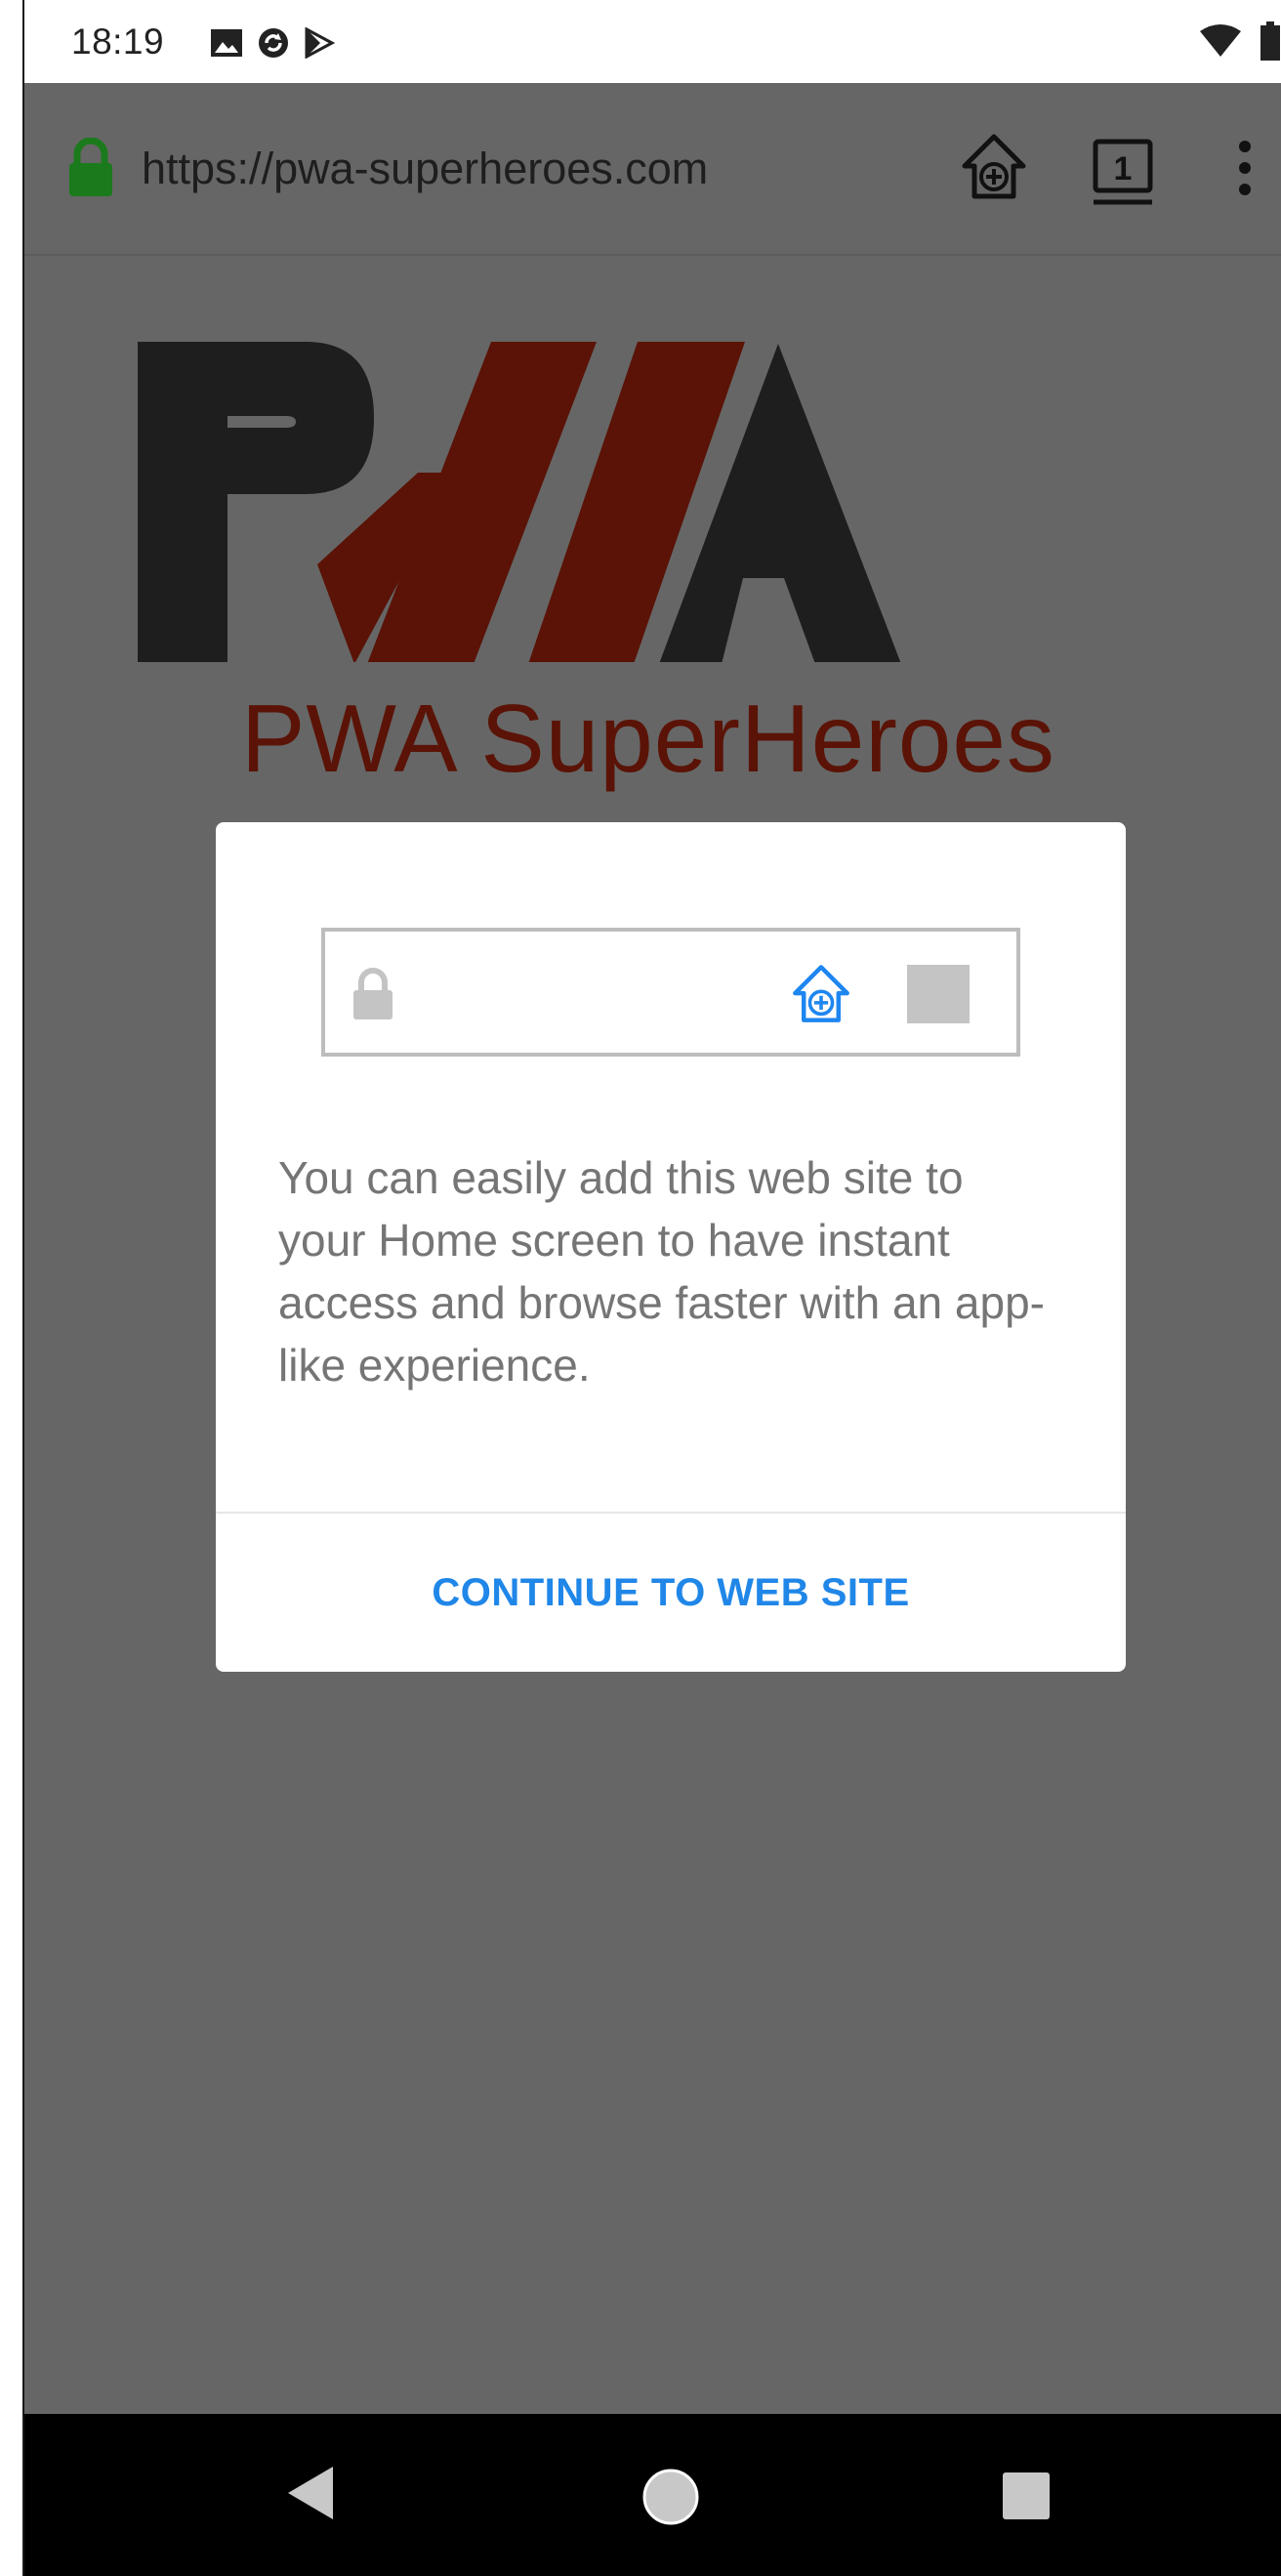 The image size is (1281, 2576). What do you see at coordinates (118, 41) in the screenshot?
I see `status-time: 18:19` at bounding box center [118, 41].